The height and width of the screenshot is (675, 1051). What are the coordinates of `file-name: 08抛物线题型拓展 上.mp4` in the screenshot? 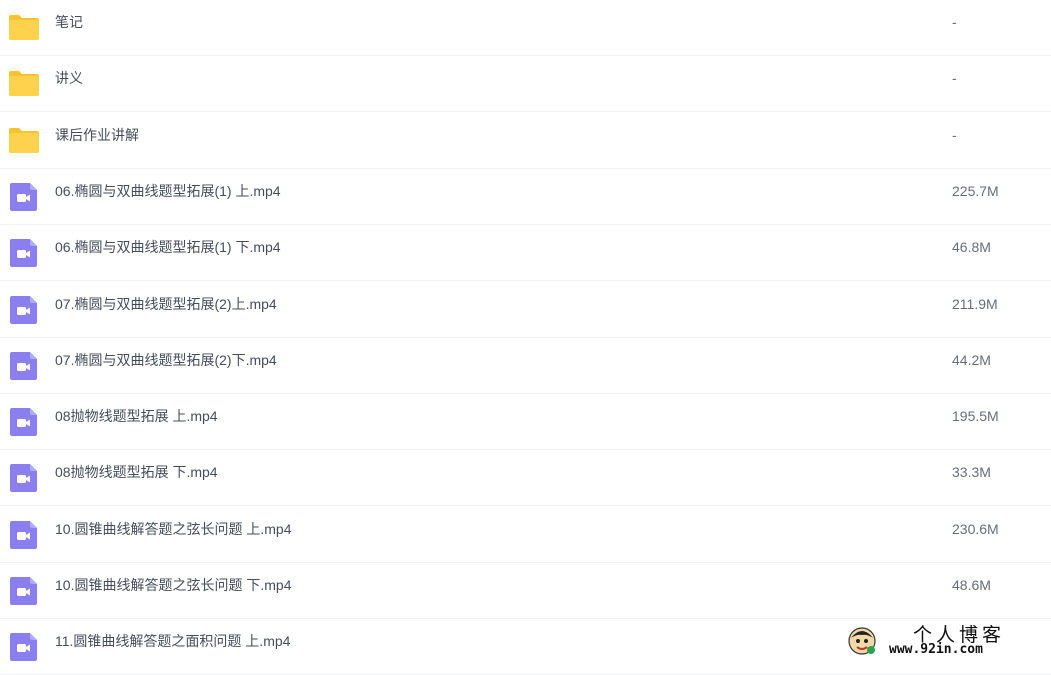 It's located at (136, 416).